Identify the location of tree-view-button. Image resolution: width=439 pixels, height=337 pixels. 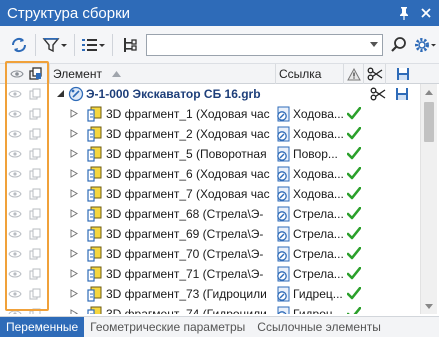
(129, 45).